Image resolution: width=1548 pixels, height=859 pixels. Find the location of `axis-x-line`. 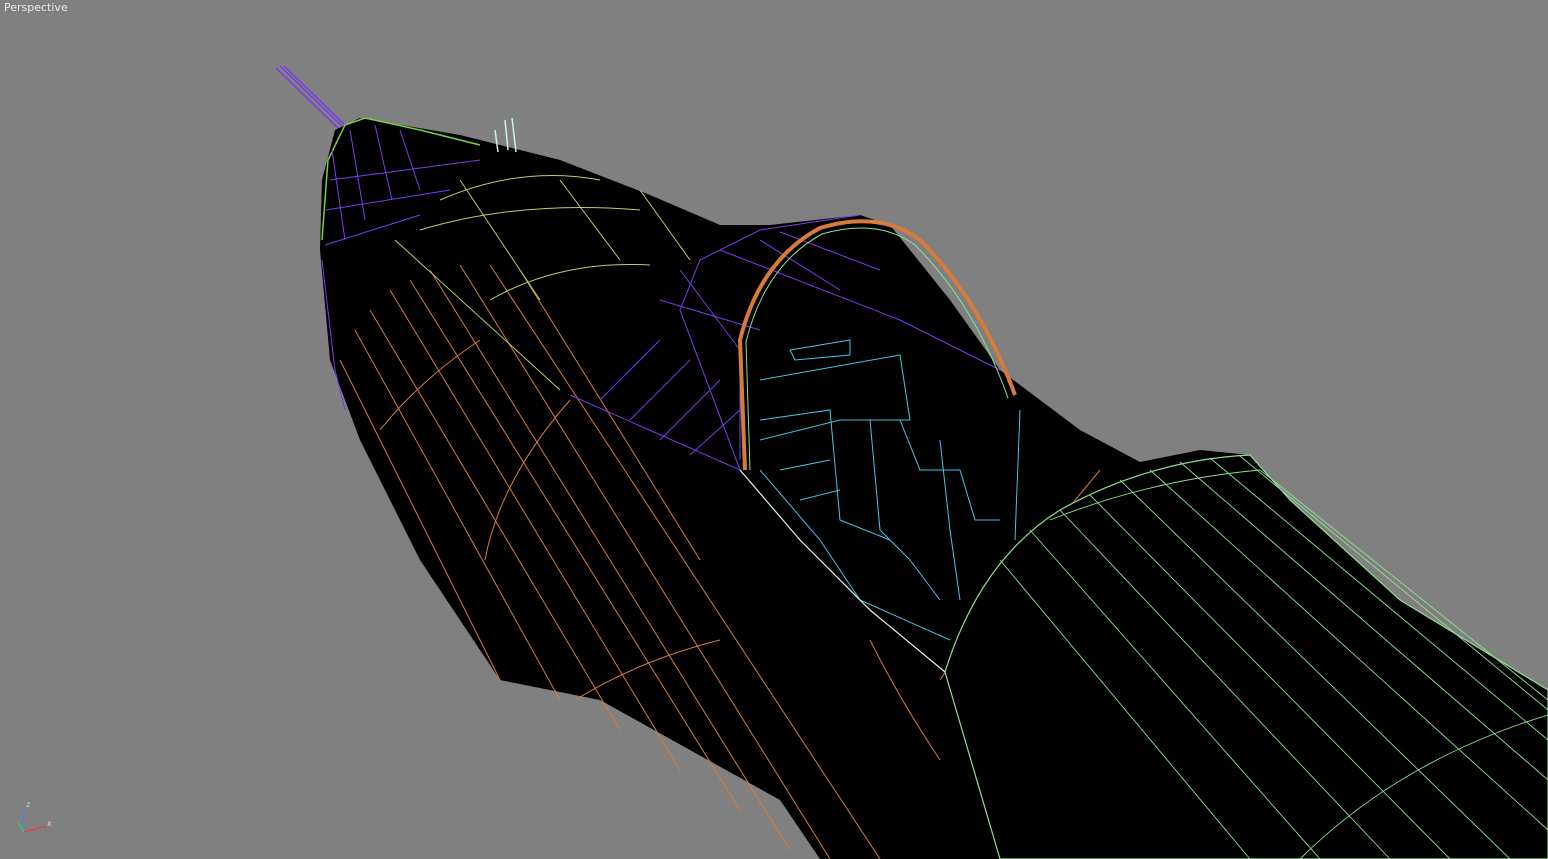

axis-x-line is located at coordinates (35, 829).